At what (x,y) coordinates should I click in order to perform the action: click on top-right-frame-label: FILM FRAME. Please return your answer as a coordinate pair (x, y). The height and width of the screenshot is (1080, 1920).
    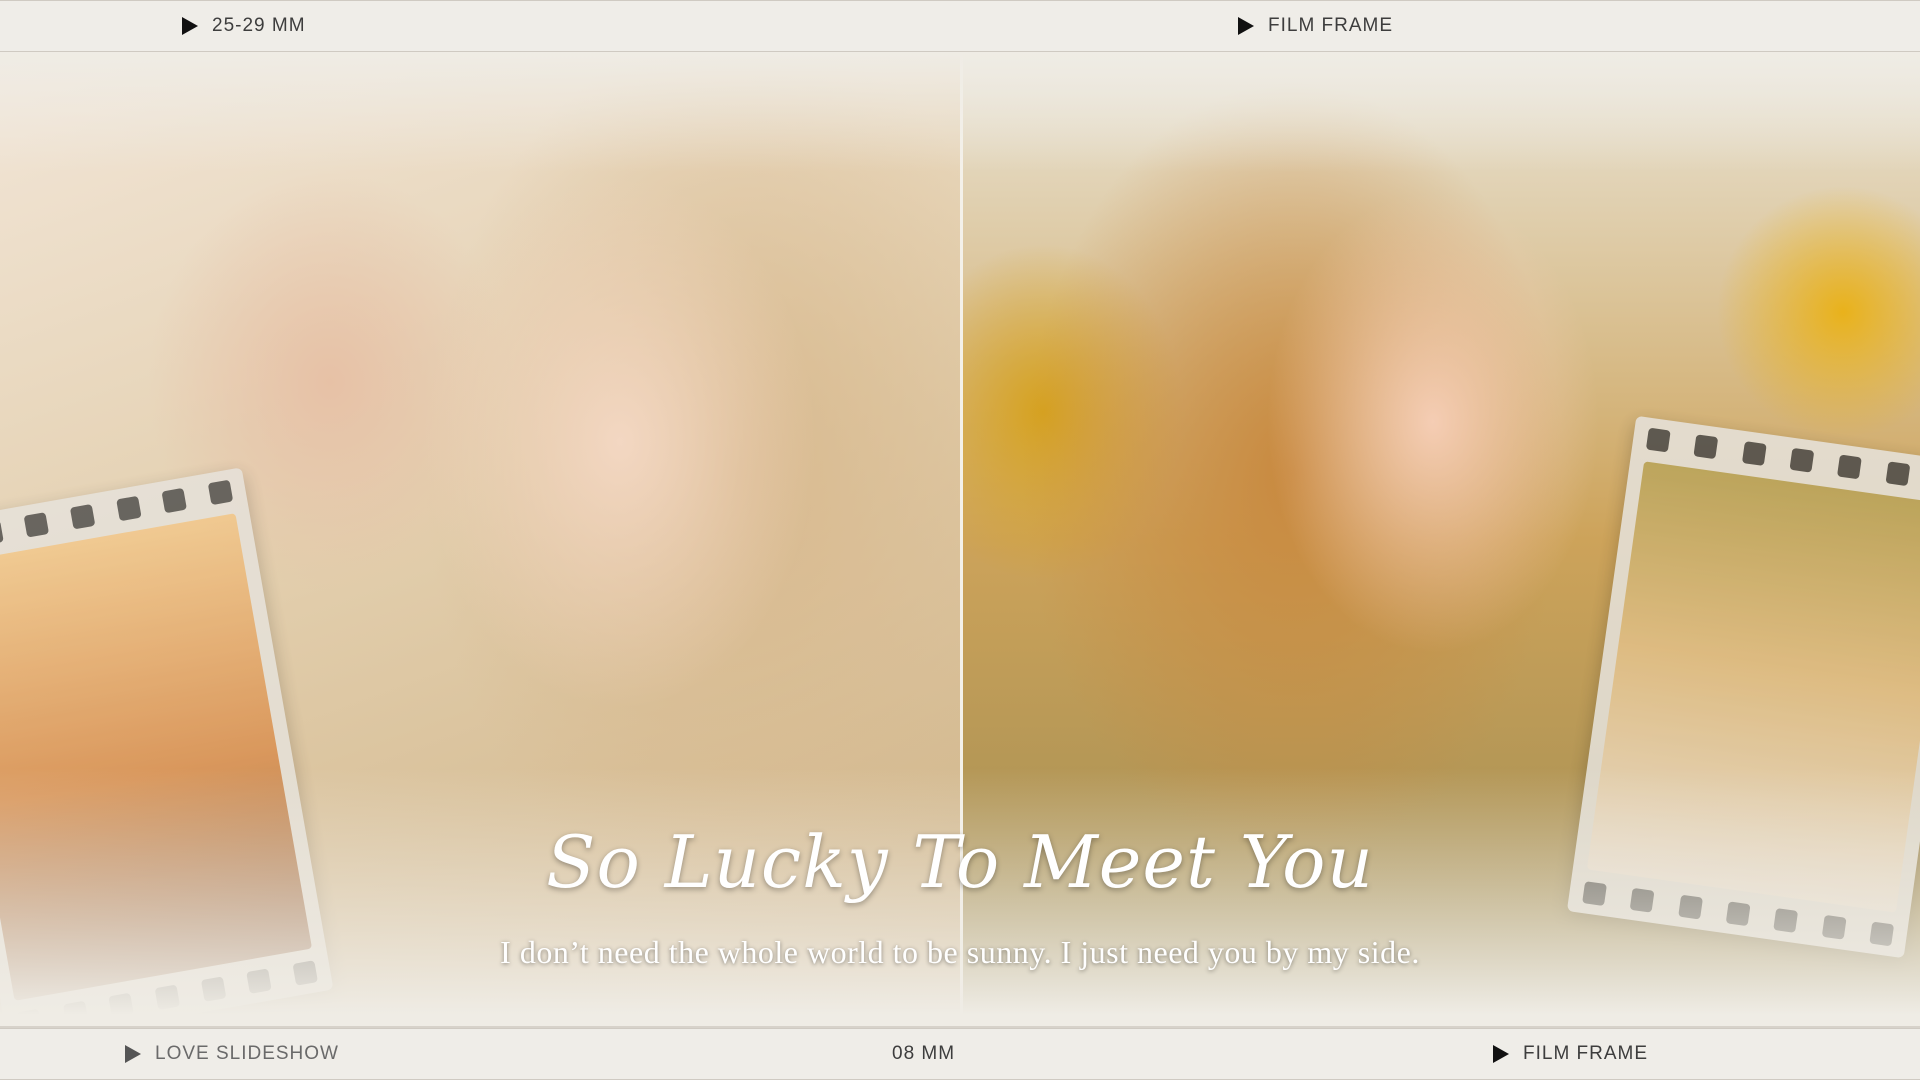
    Looking at the image, I should click on (1315, 26).